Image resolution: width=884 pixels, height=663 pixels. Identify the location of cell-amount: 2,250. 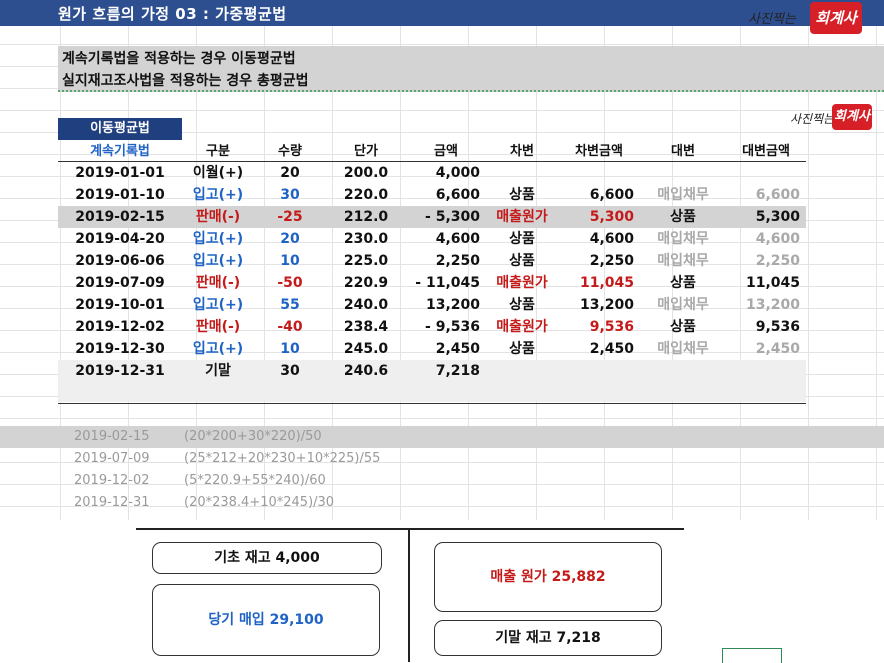
(446, 261).